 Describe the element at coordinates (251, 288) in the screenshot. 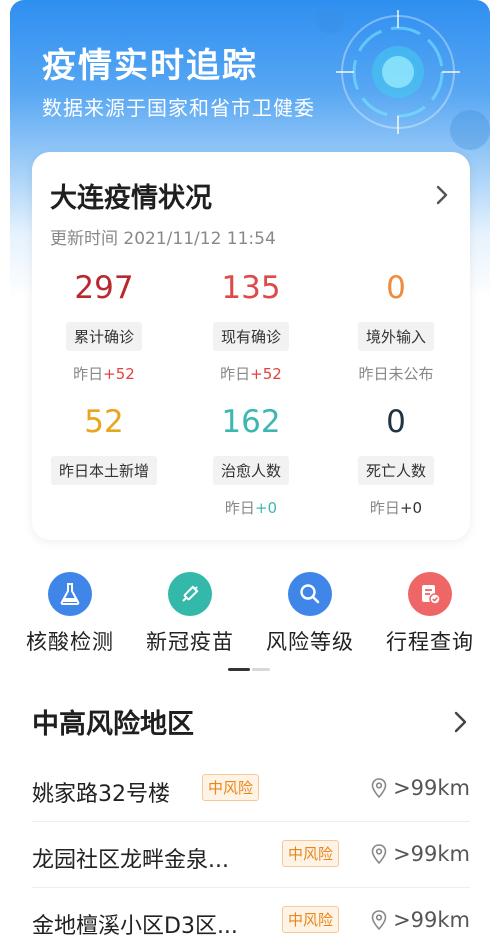

I see `stat-value: 135` at that location.